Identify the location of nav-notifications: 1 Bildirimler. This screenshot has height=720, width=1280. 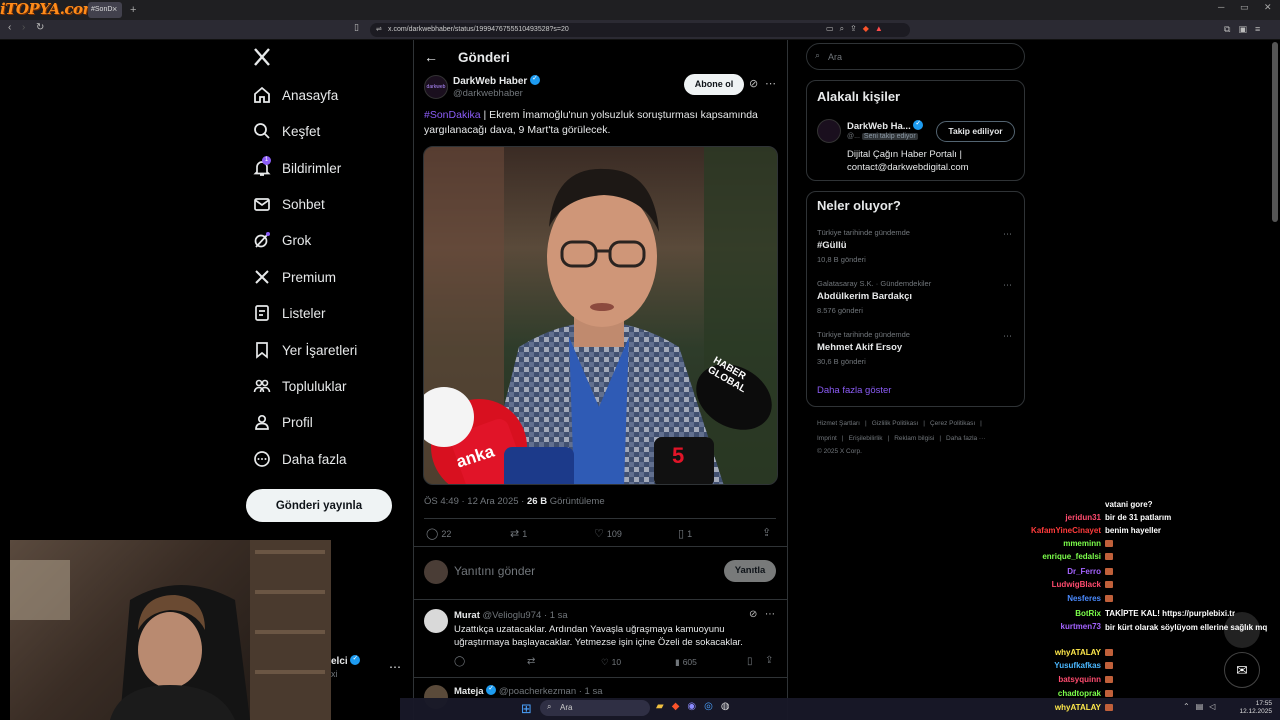
(296, 168).